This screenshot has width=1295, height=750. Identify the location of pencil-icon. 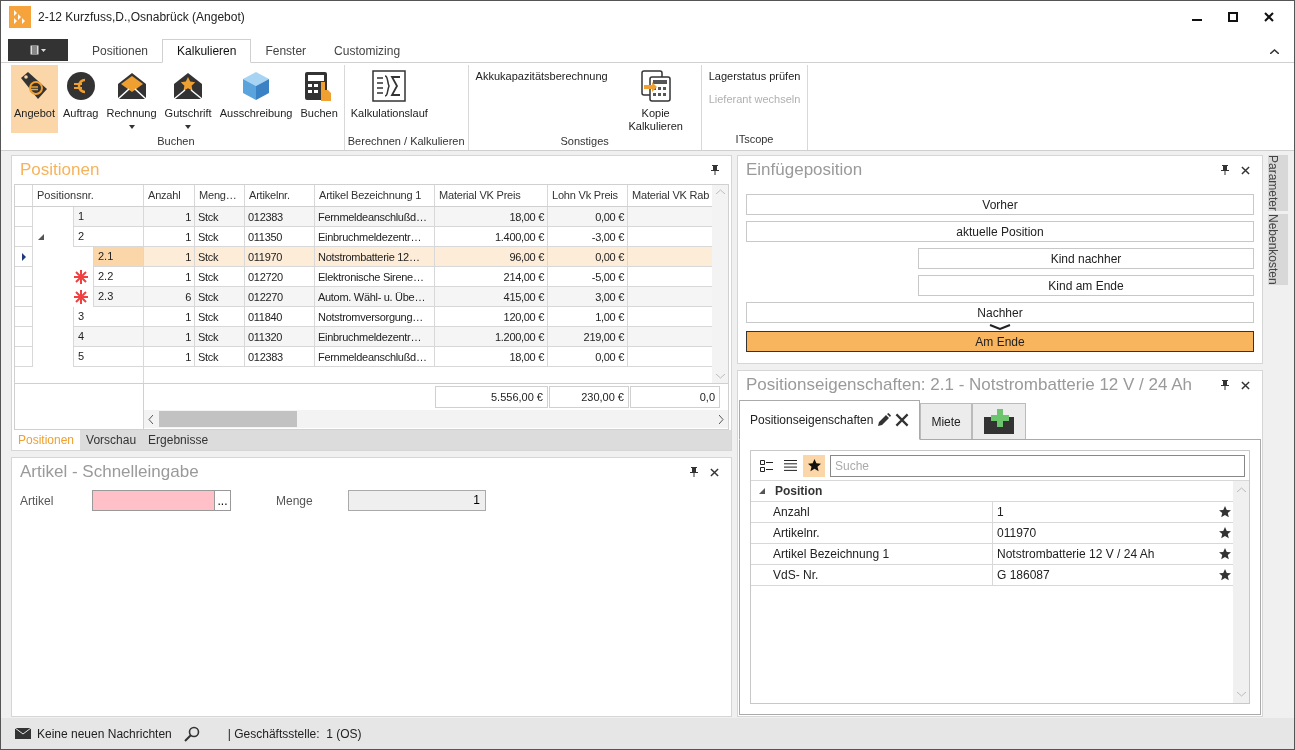
(884, 420).